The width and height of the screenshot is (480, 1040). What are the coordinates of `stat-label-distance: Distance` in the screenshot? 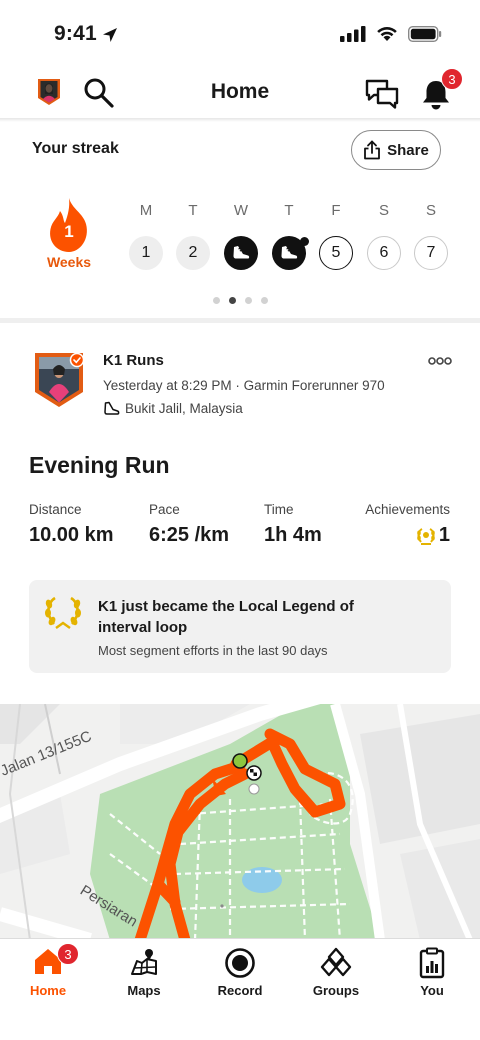 It's located at (55, 509).